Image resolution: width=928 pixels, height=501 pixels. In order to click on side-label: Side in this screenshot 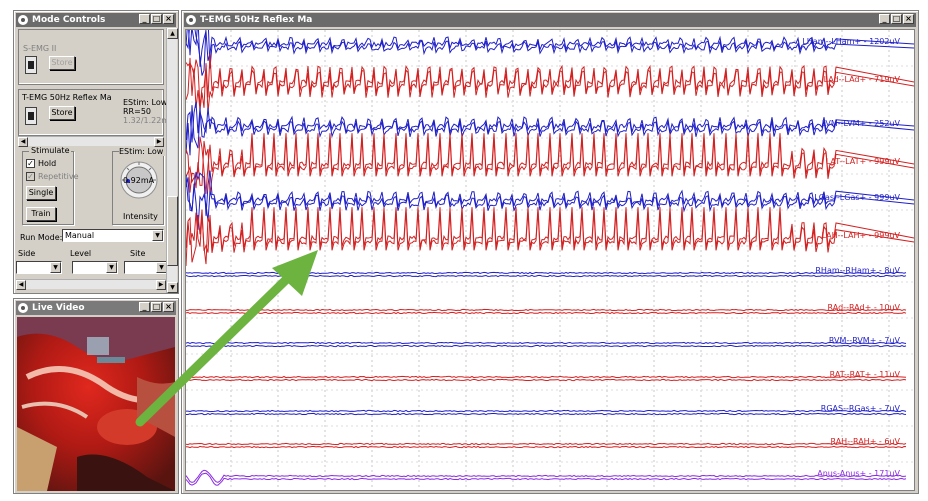, I will do `click(27, 253)`.